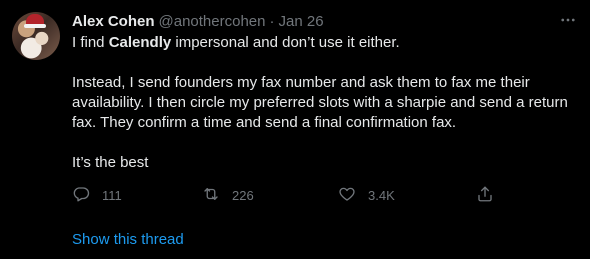 Image resolution: width=590 pixels, height=259 pixels. I want to click on retweet-count: 226, so click(243, 195).